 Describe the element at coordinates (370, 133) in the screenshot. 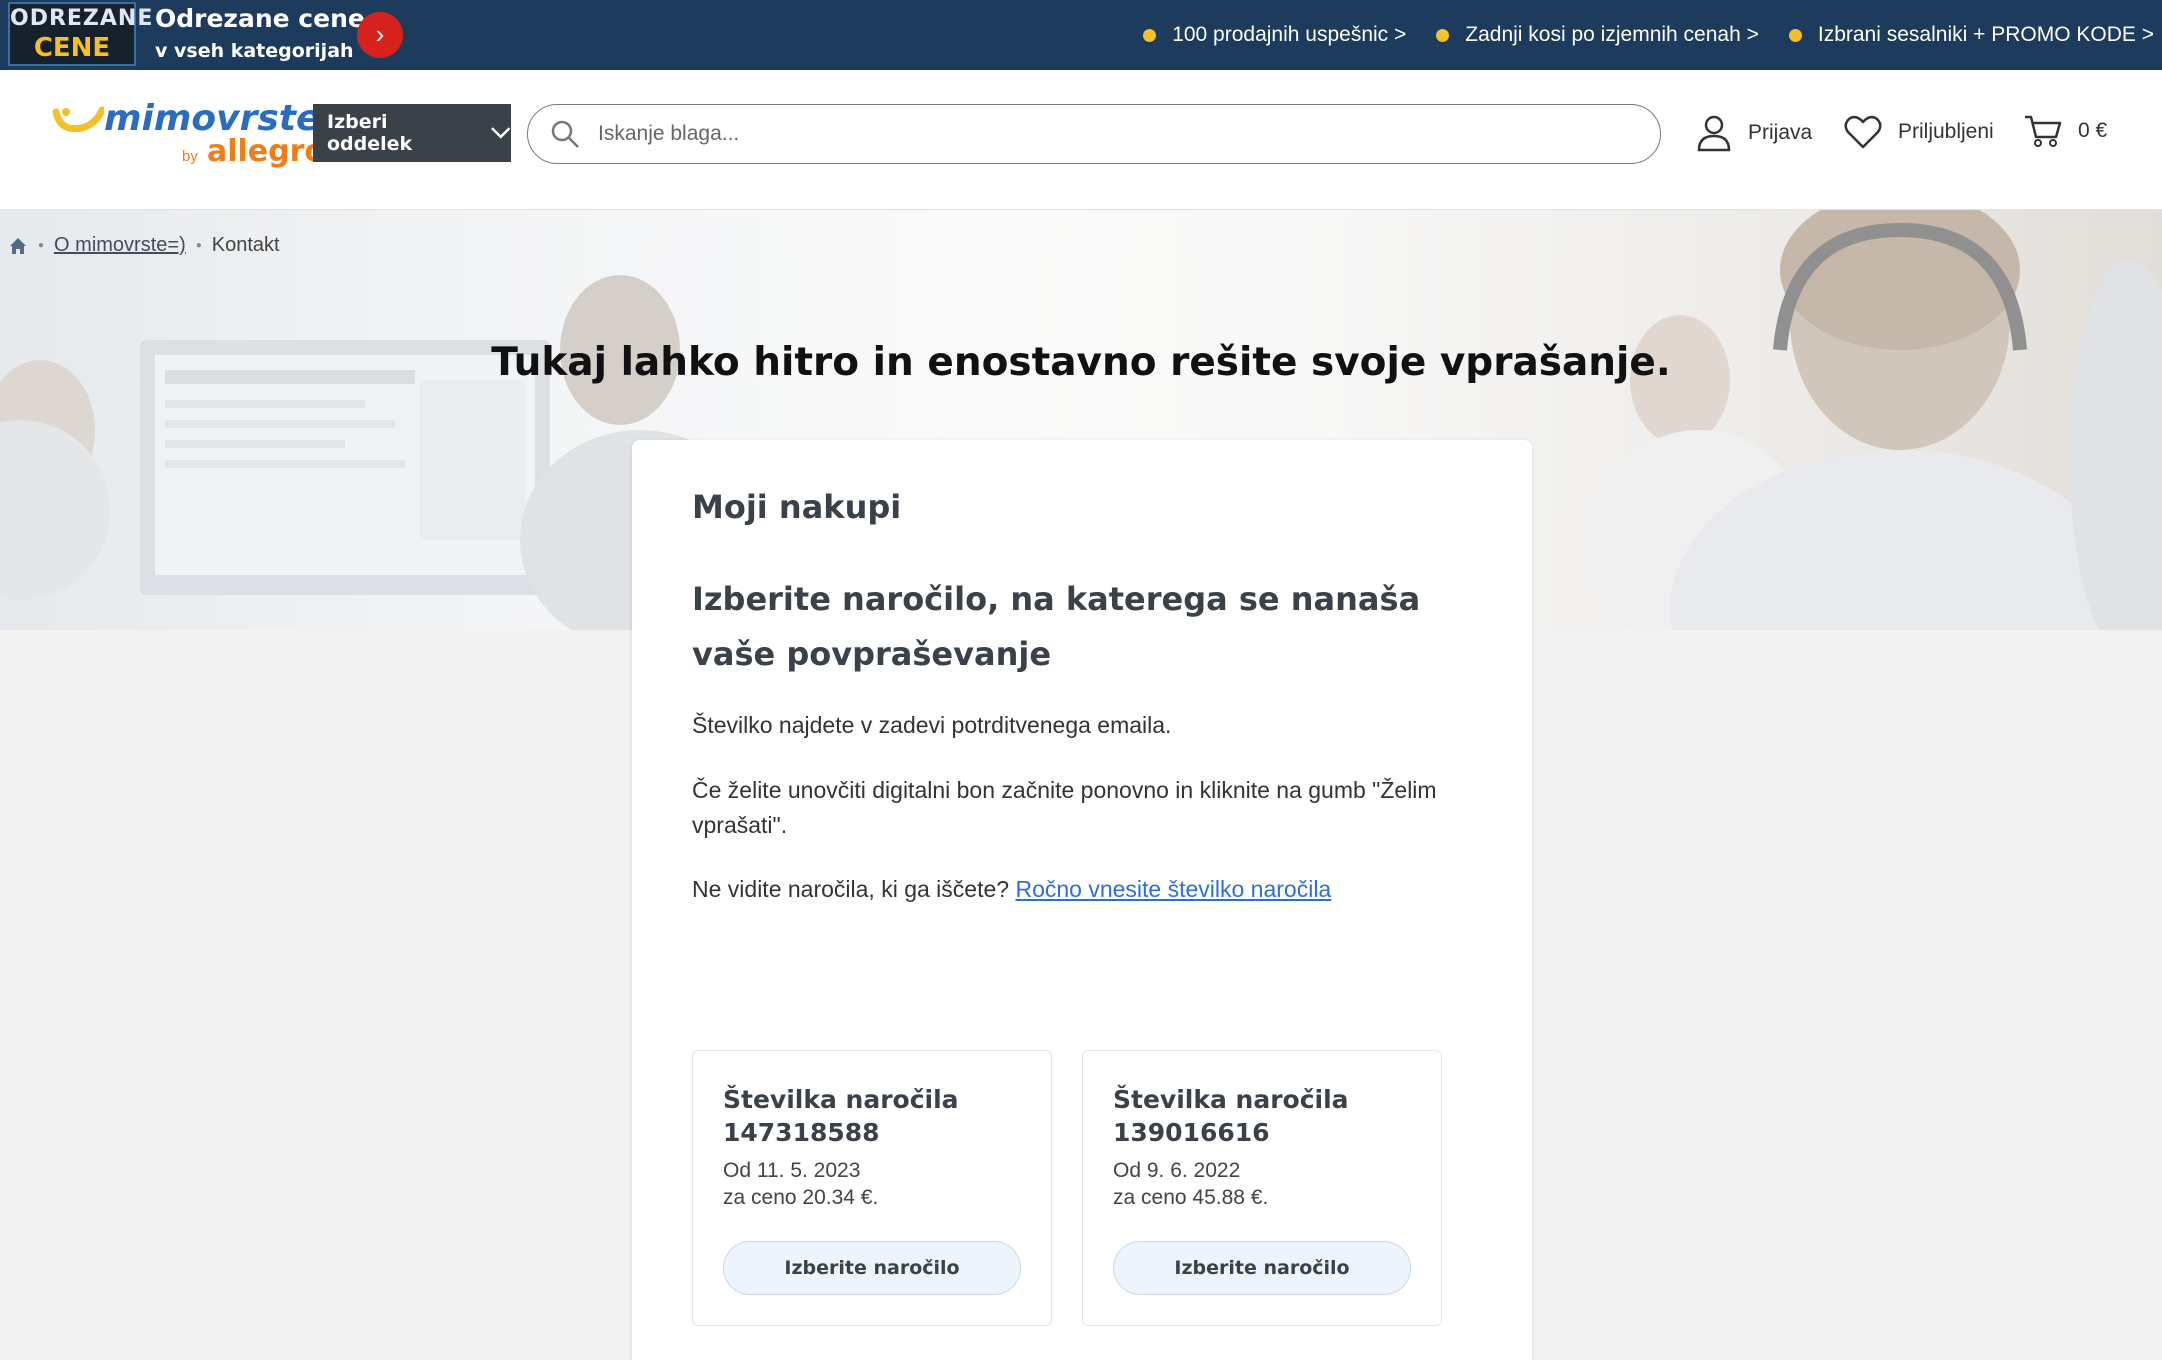

I see `department-label: Izberi oddelek` at that location.